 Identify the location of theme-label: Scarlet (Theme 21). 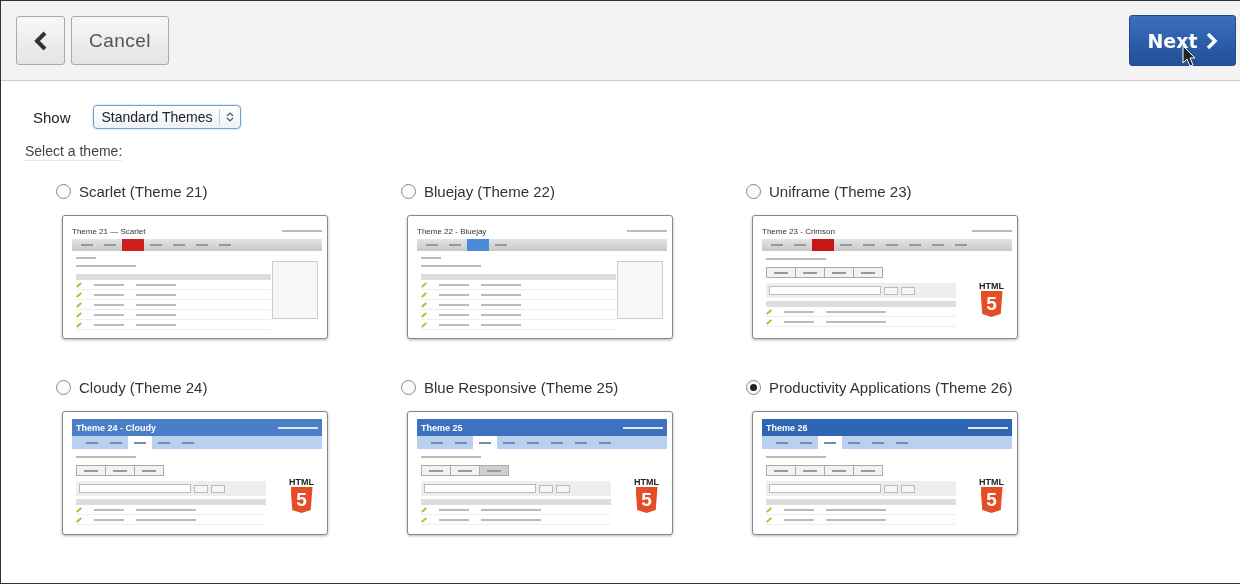
(143, 191).